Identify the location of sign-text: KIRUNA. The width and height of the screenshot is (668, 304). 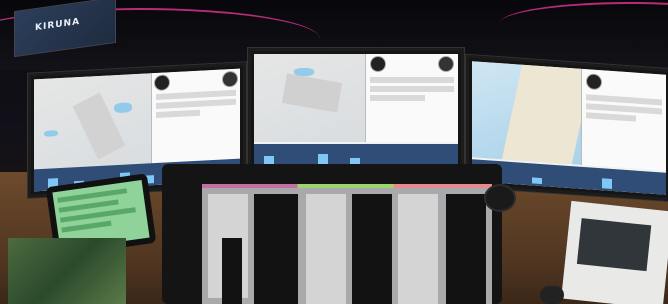
(58, 25).